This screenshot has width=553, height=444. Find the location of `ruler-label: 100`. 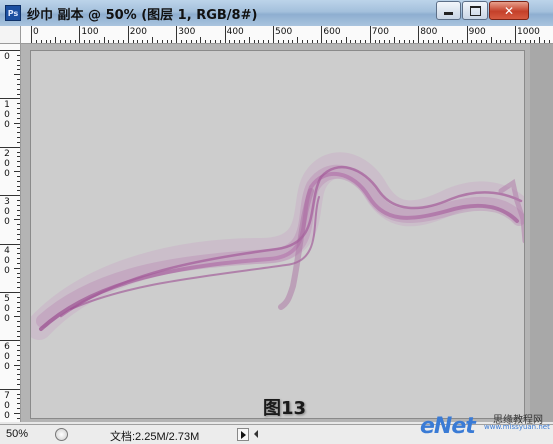

ruler-label: 100 is located at coordinates (90, 32).